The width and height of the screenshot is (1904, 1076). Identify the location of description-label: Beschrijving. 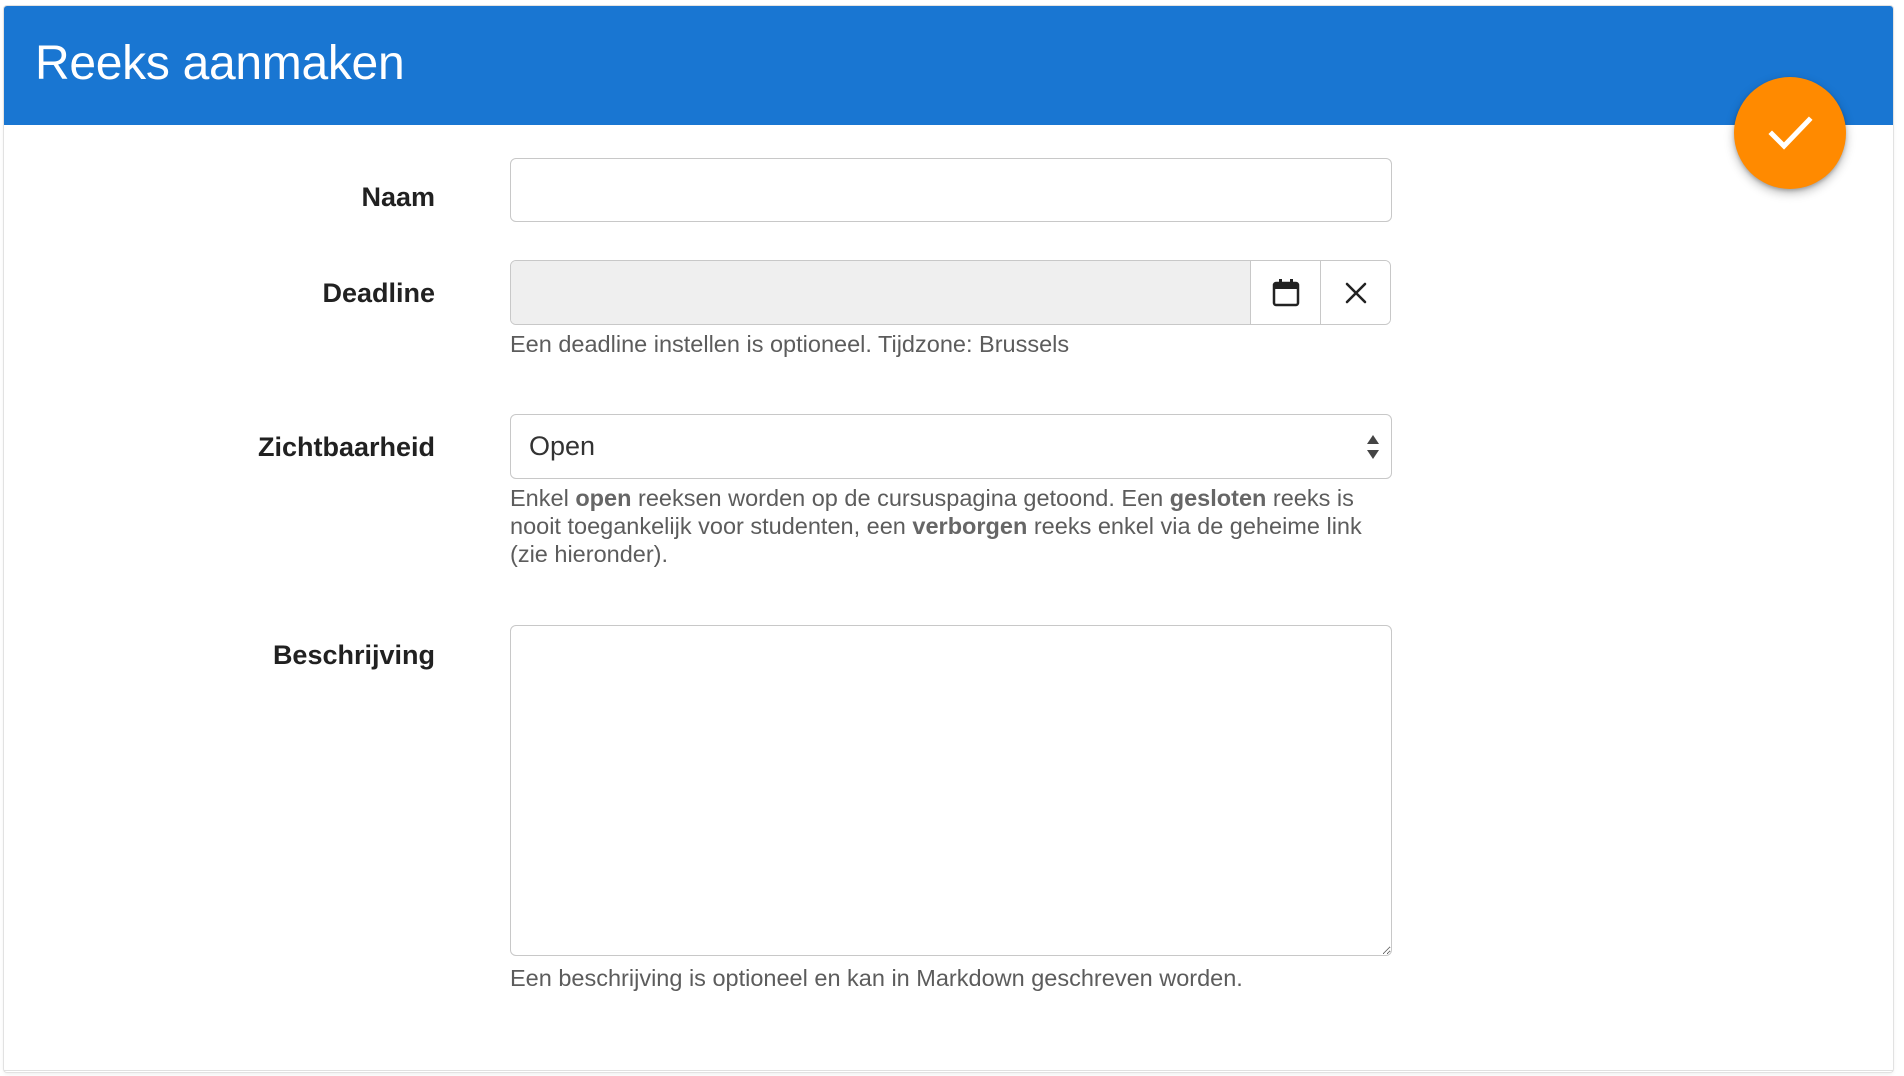
(353, 655).